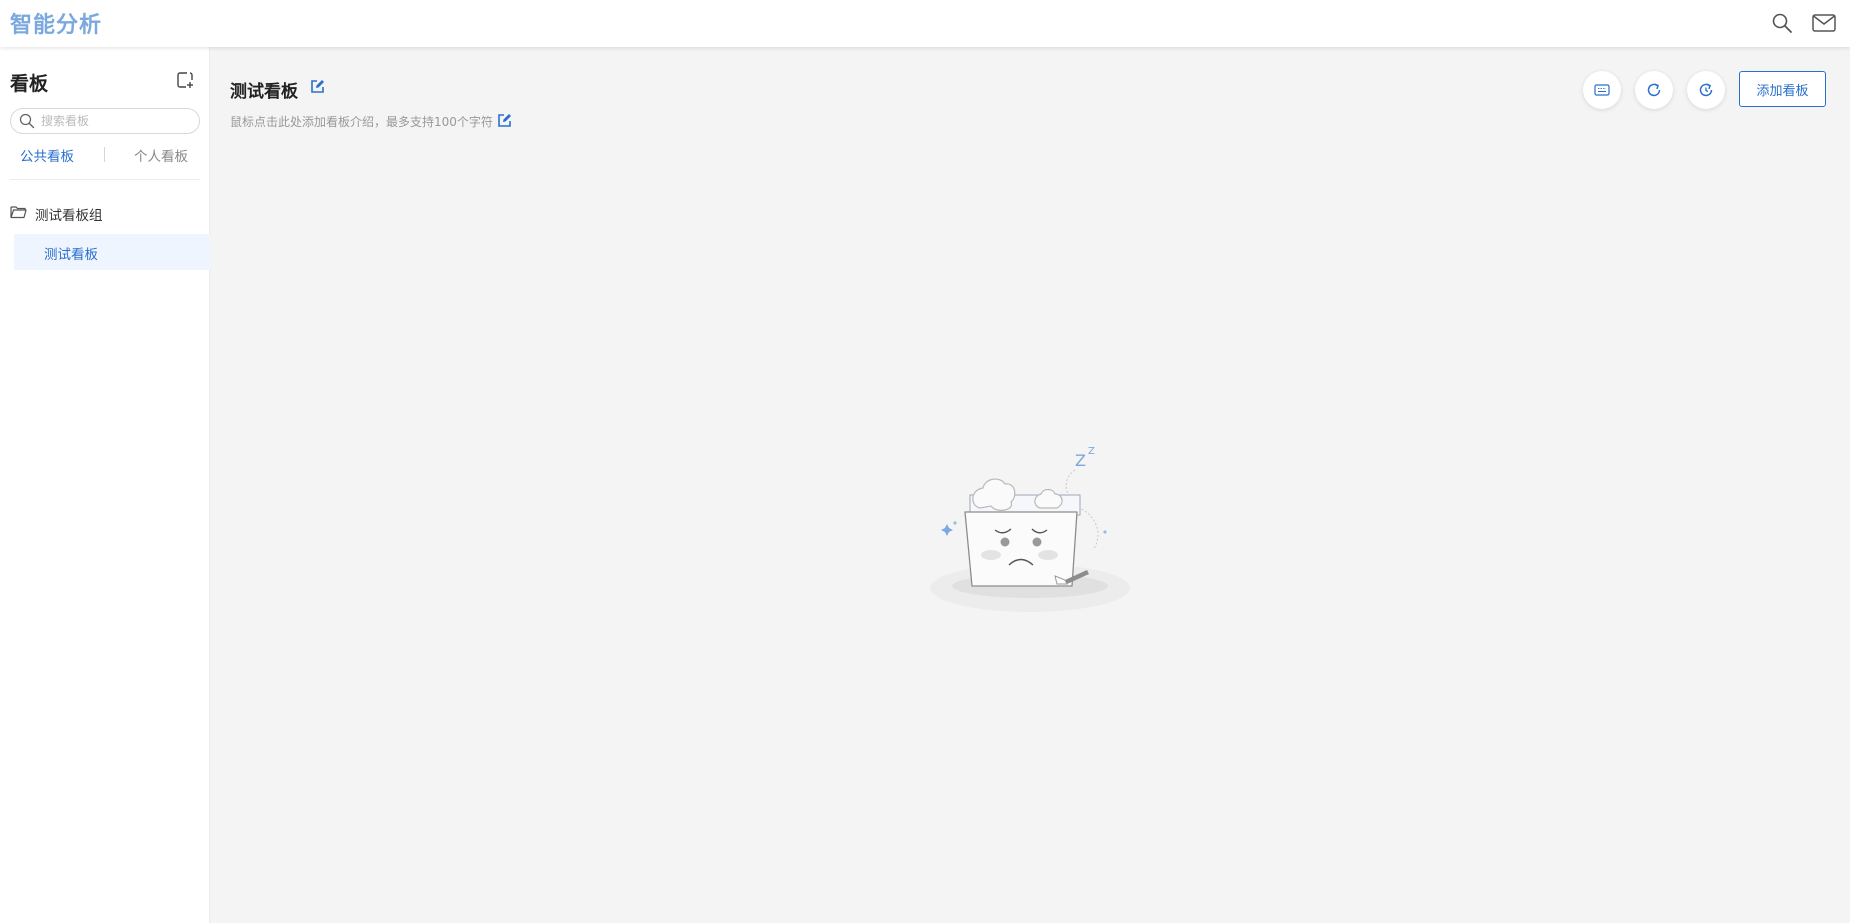 Image resolution: width=1850 pixels, height=923 pixels. I want to click on board-description: 鼠标点击此处添加看板介绍，最多支持100个字符, so click(361, 121).